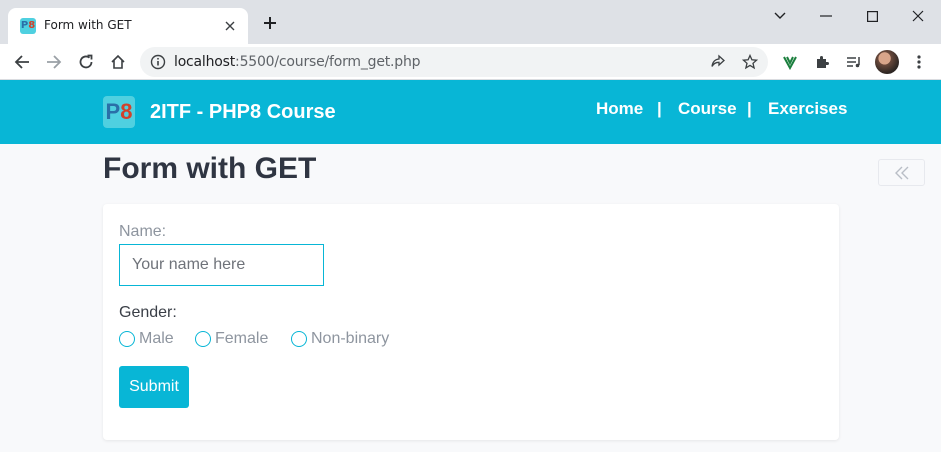 The image size is (941, 452). Describe the element at coordinates (826, 16) in the screenshot. I see `minimize-icon` at that location.